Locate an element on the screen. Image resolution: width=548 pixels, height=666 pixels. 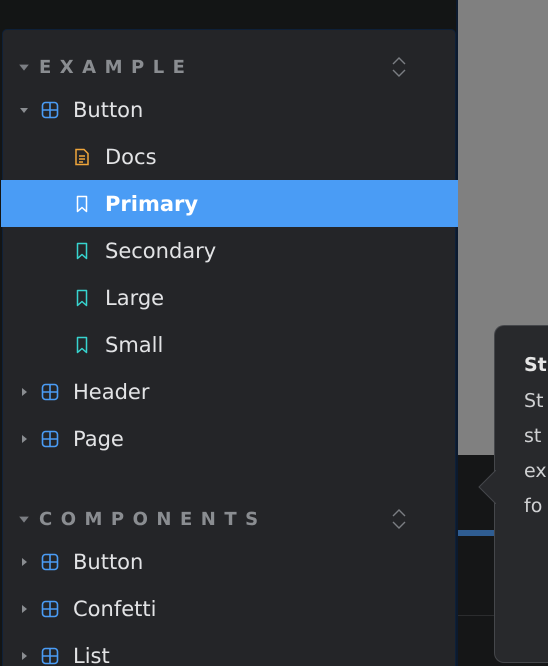
item-label: Page is located at coordinates (98, 438).